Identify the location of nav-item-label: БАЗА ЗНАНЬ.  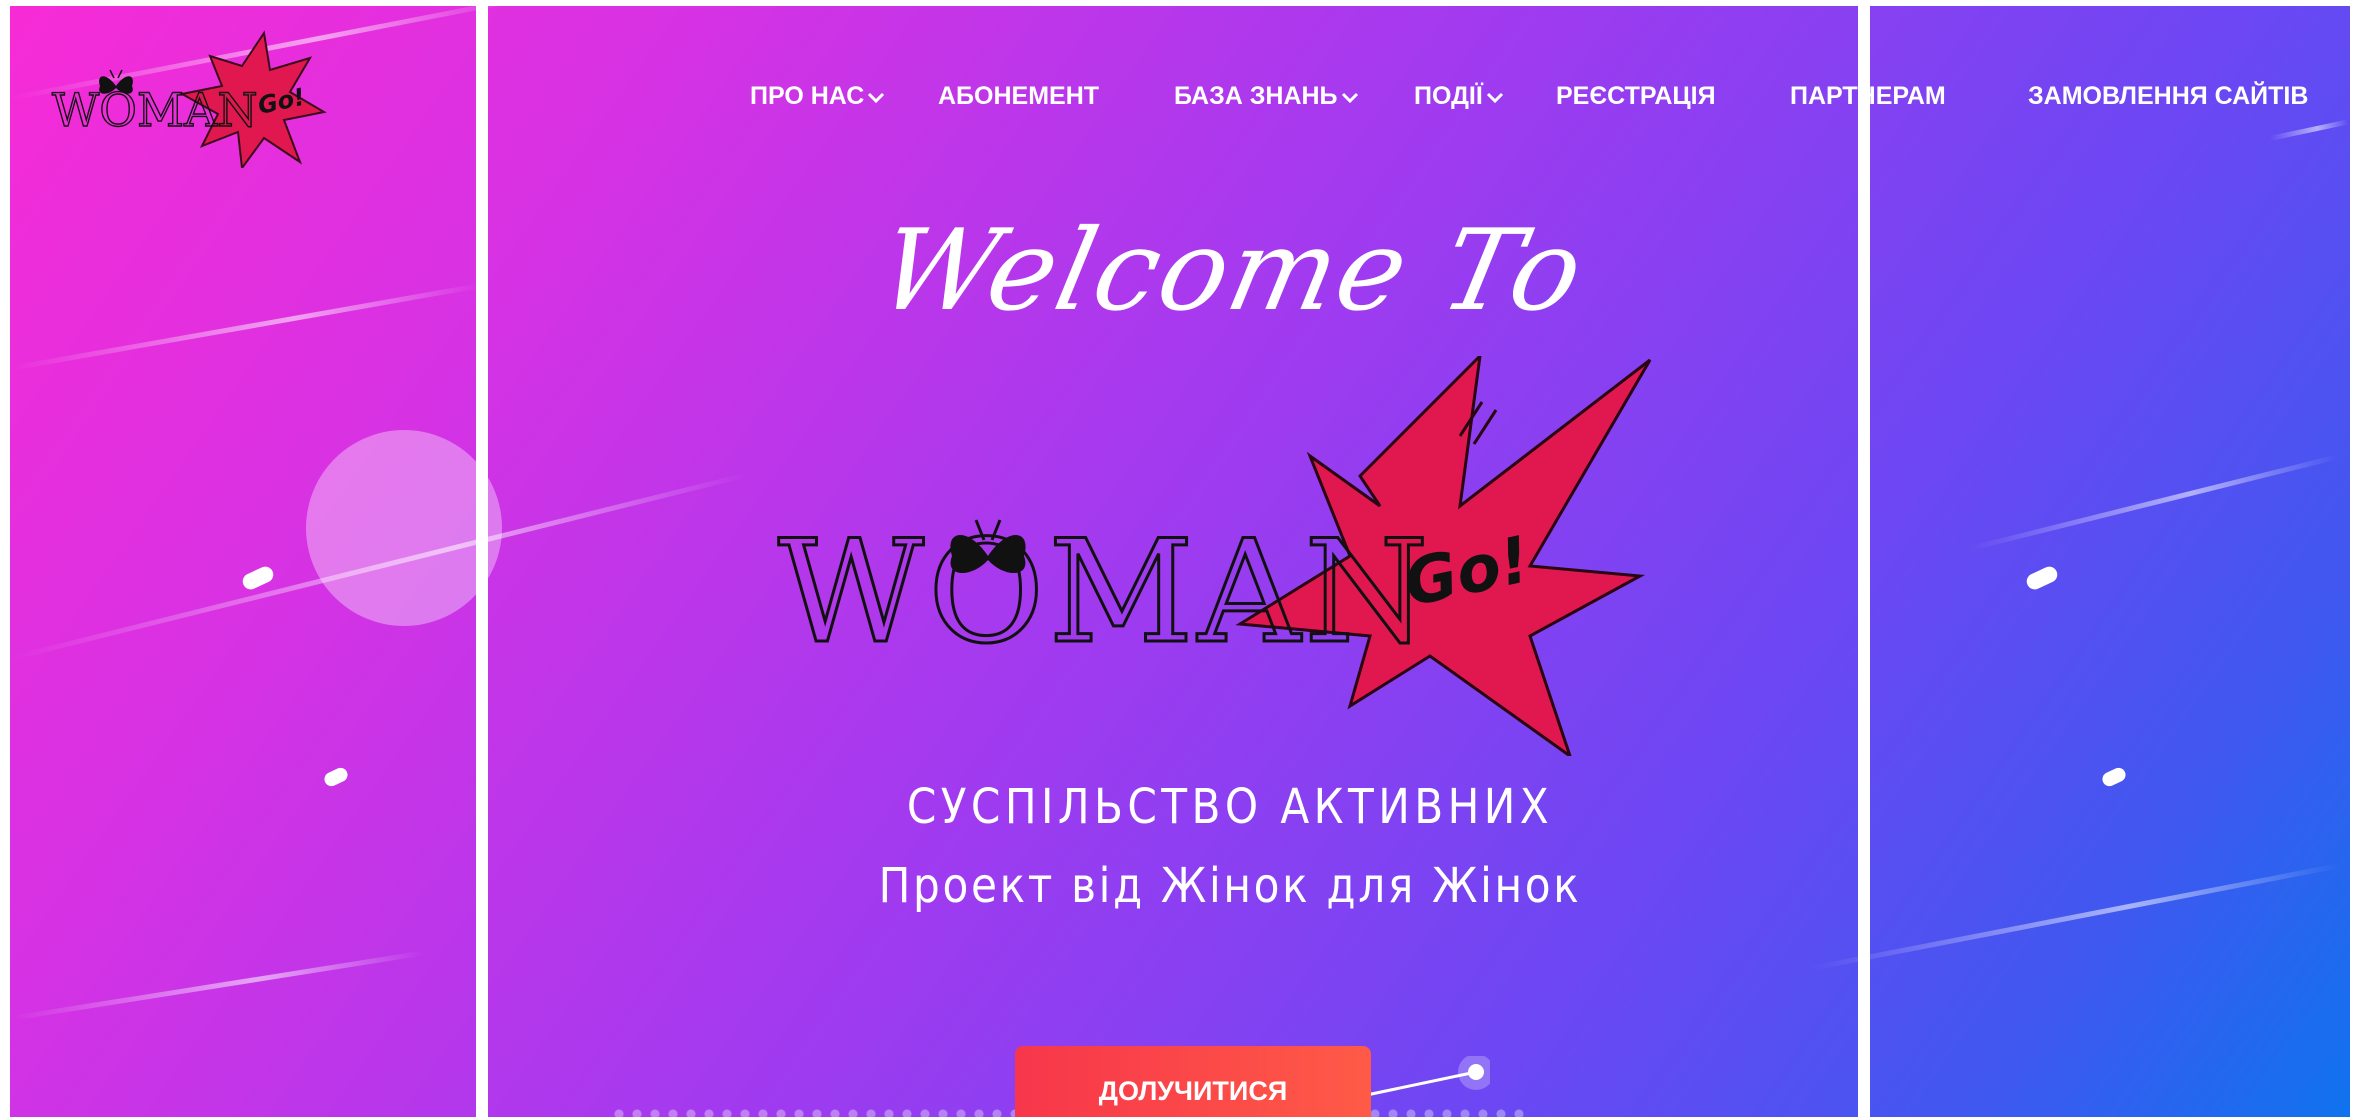
(1256, 96).